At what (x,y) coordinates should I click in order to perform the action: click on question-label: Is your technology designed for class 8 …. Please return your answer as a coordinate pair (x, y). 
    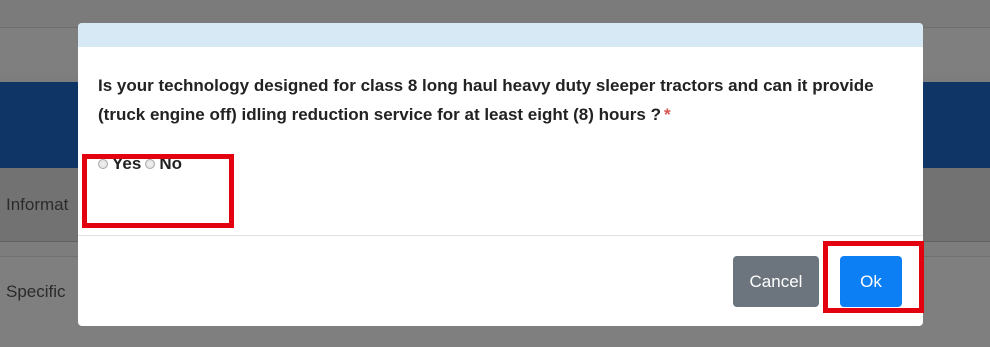
    Looking at the image, I should click on (486, 100).